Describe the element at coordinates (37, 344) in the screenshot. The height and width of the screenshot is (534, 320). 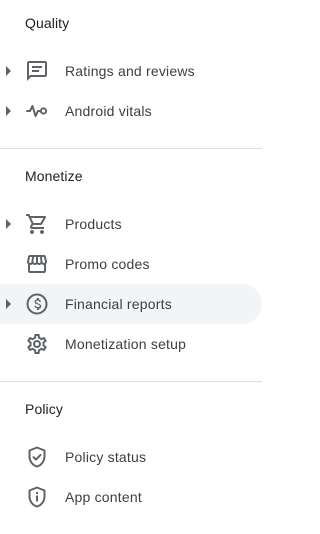
I see `gear-icon` at that location.